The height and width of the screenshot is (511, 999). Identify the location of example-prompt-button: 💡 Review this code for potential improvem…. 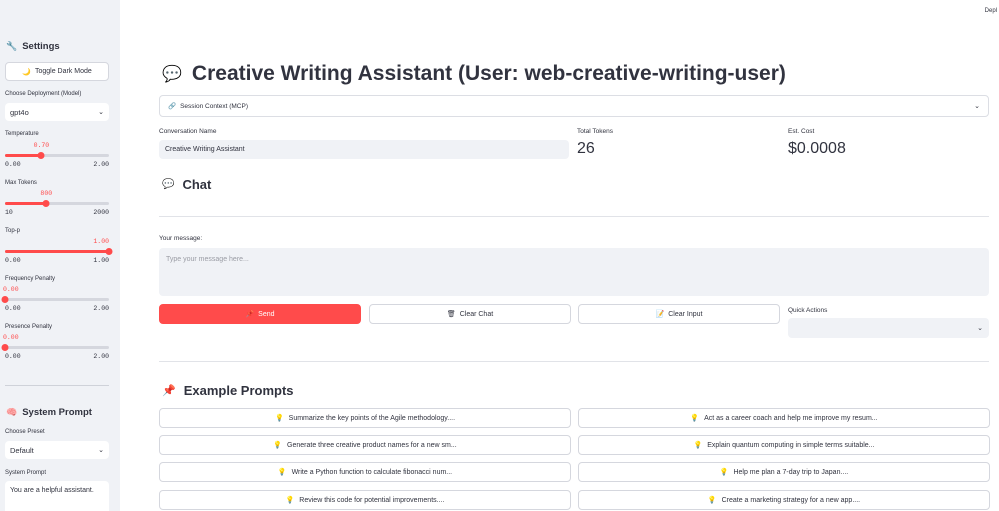
(365, 500).